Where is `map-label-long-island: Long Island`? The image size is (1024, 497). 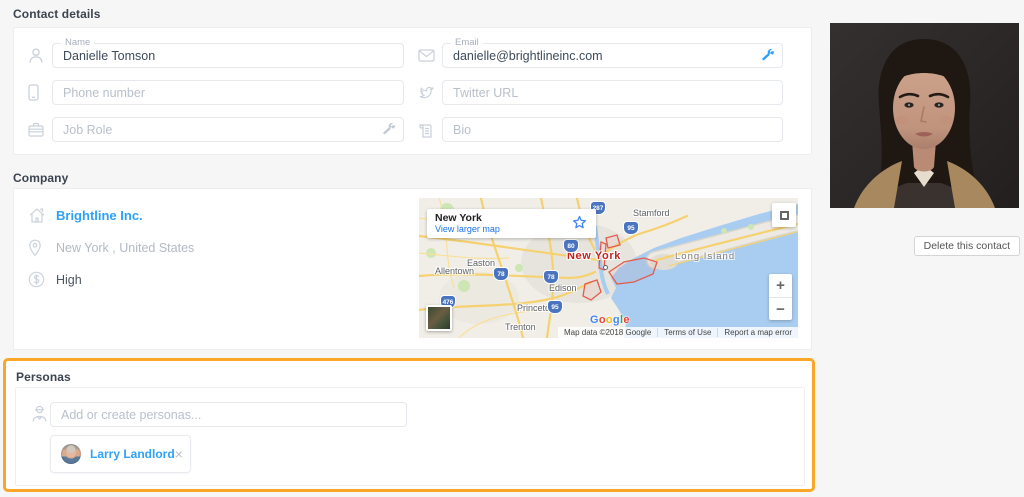
map-label-long-island: Long Island is located at coordinates (705, 256).